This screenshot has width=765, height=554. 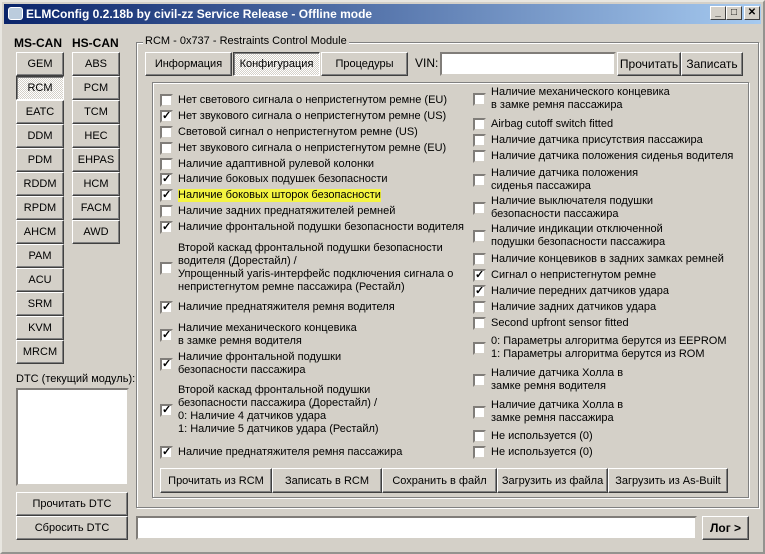 I want to click on module-button-rcm: RCM, so click(x=40, y=88).